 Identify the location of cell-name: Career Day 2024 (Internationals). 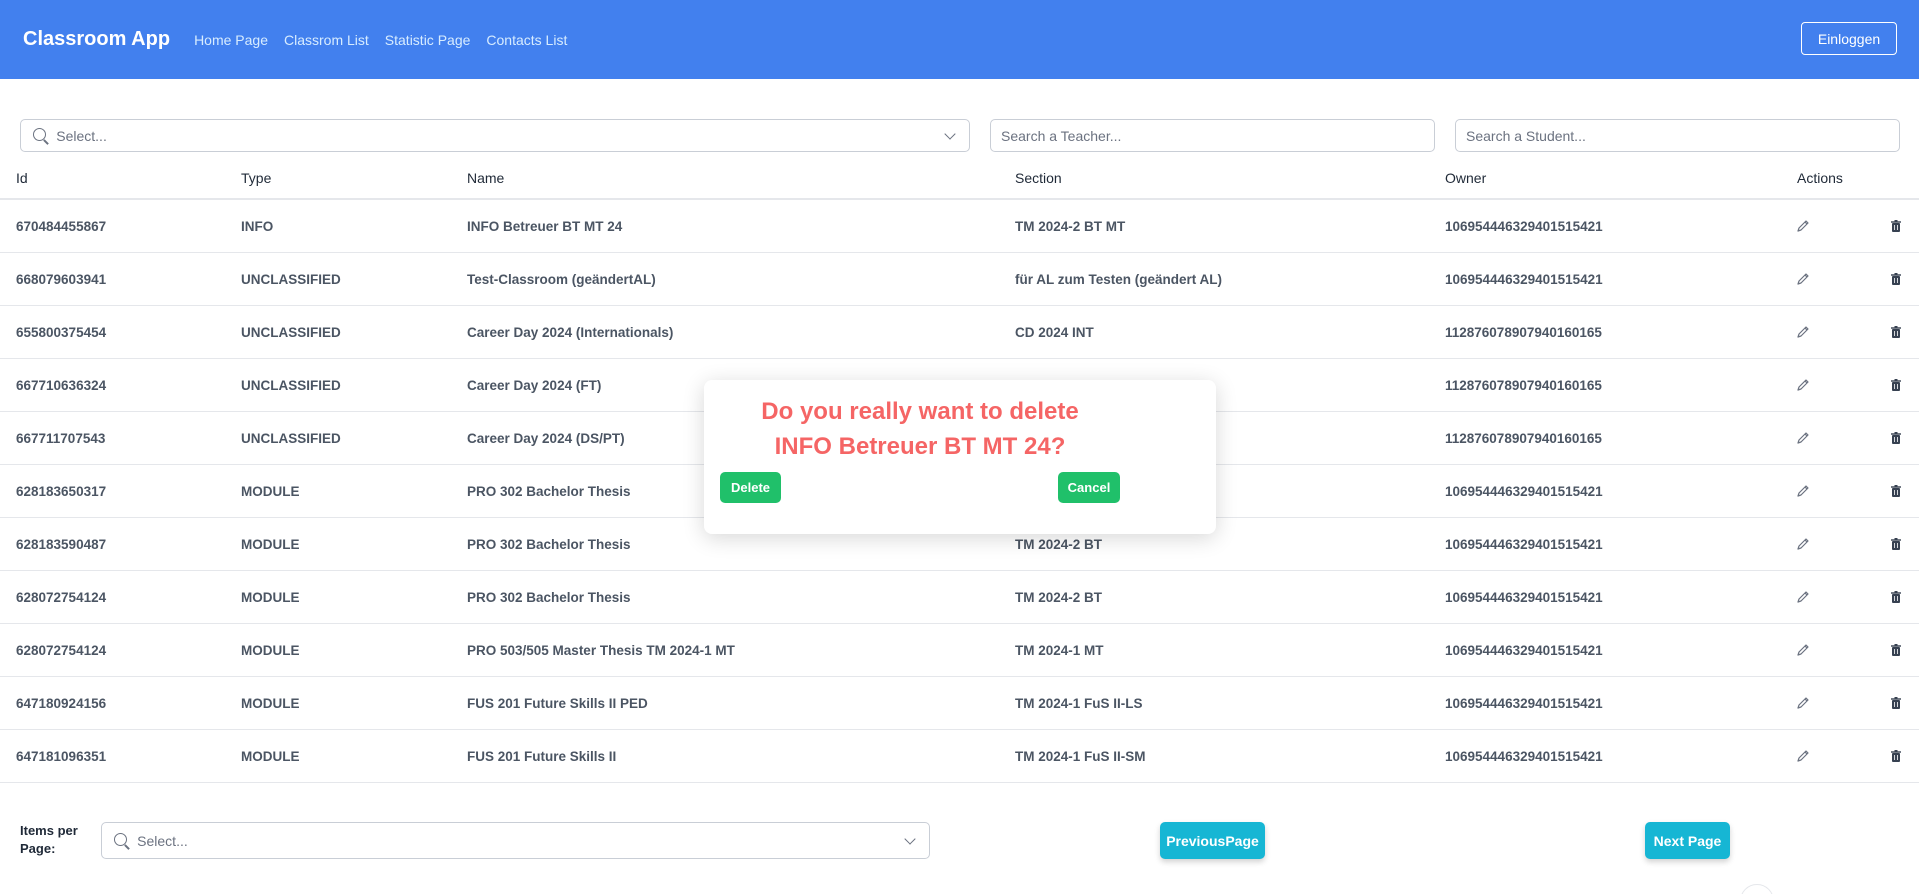
(570, 332).